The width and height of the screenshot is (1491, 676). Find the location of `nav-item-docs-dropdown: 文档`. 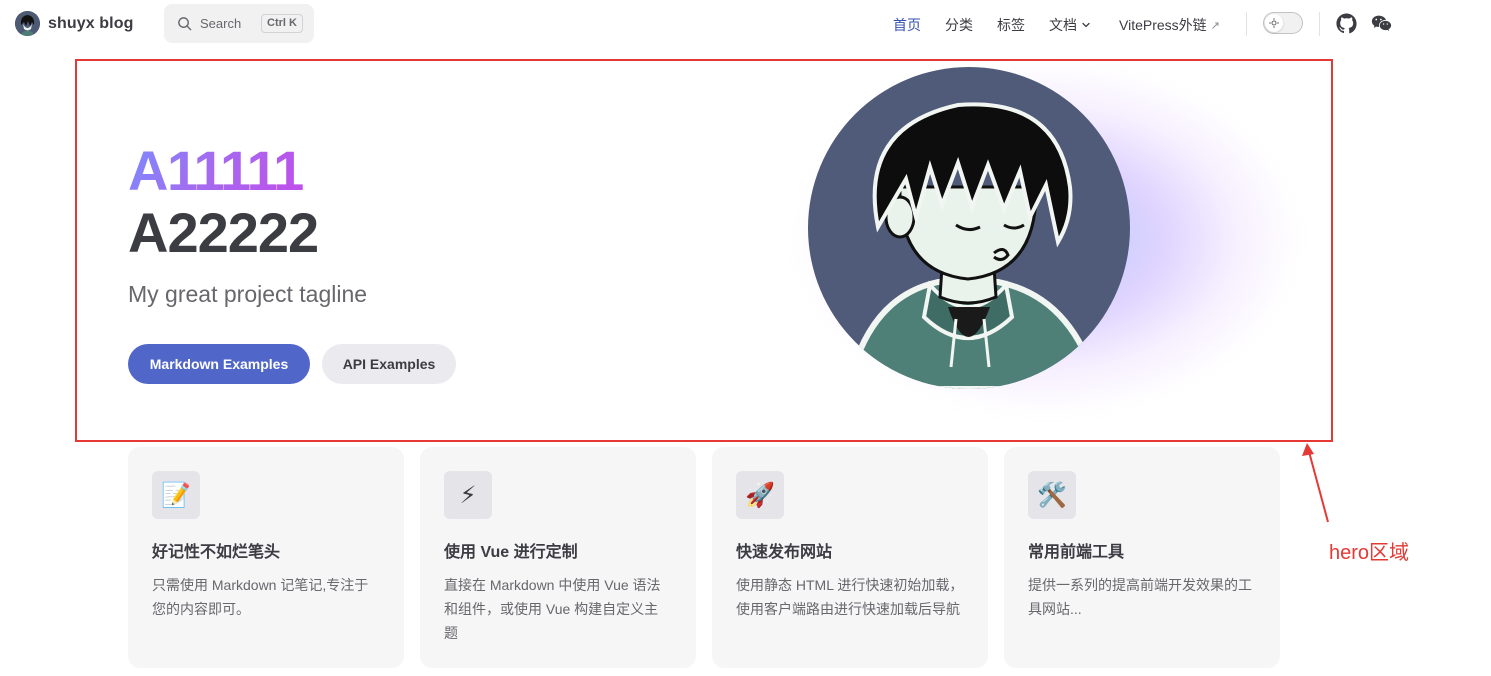

nav-item-docs-dropdown: 文档 is located at coordinates (1070, 25).